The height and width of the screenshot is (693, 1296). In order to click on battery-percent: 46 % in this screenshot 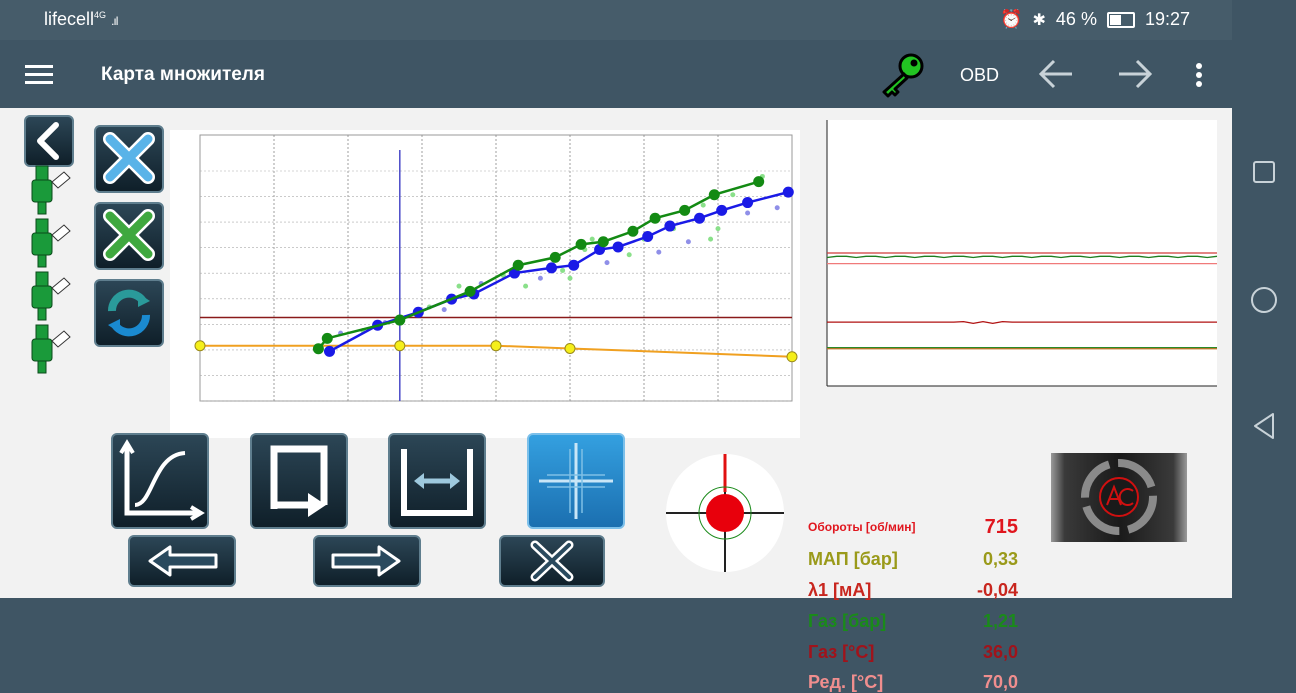, I will do `click(1076, 19)`.